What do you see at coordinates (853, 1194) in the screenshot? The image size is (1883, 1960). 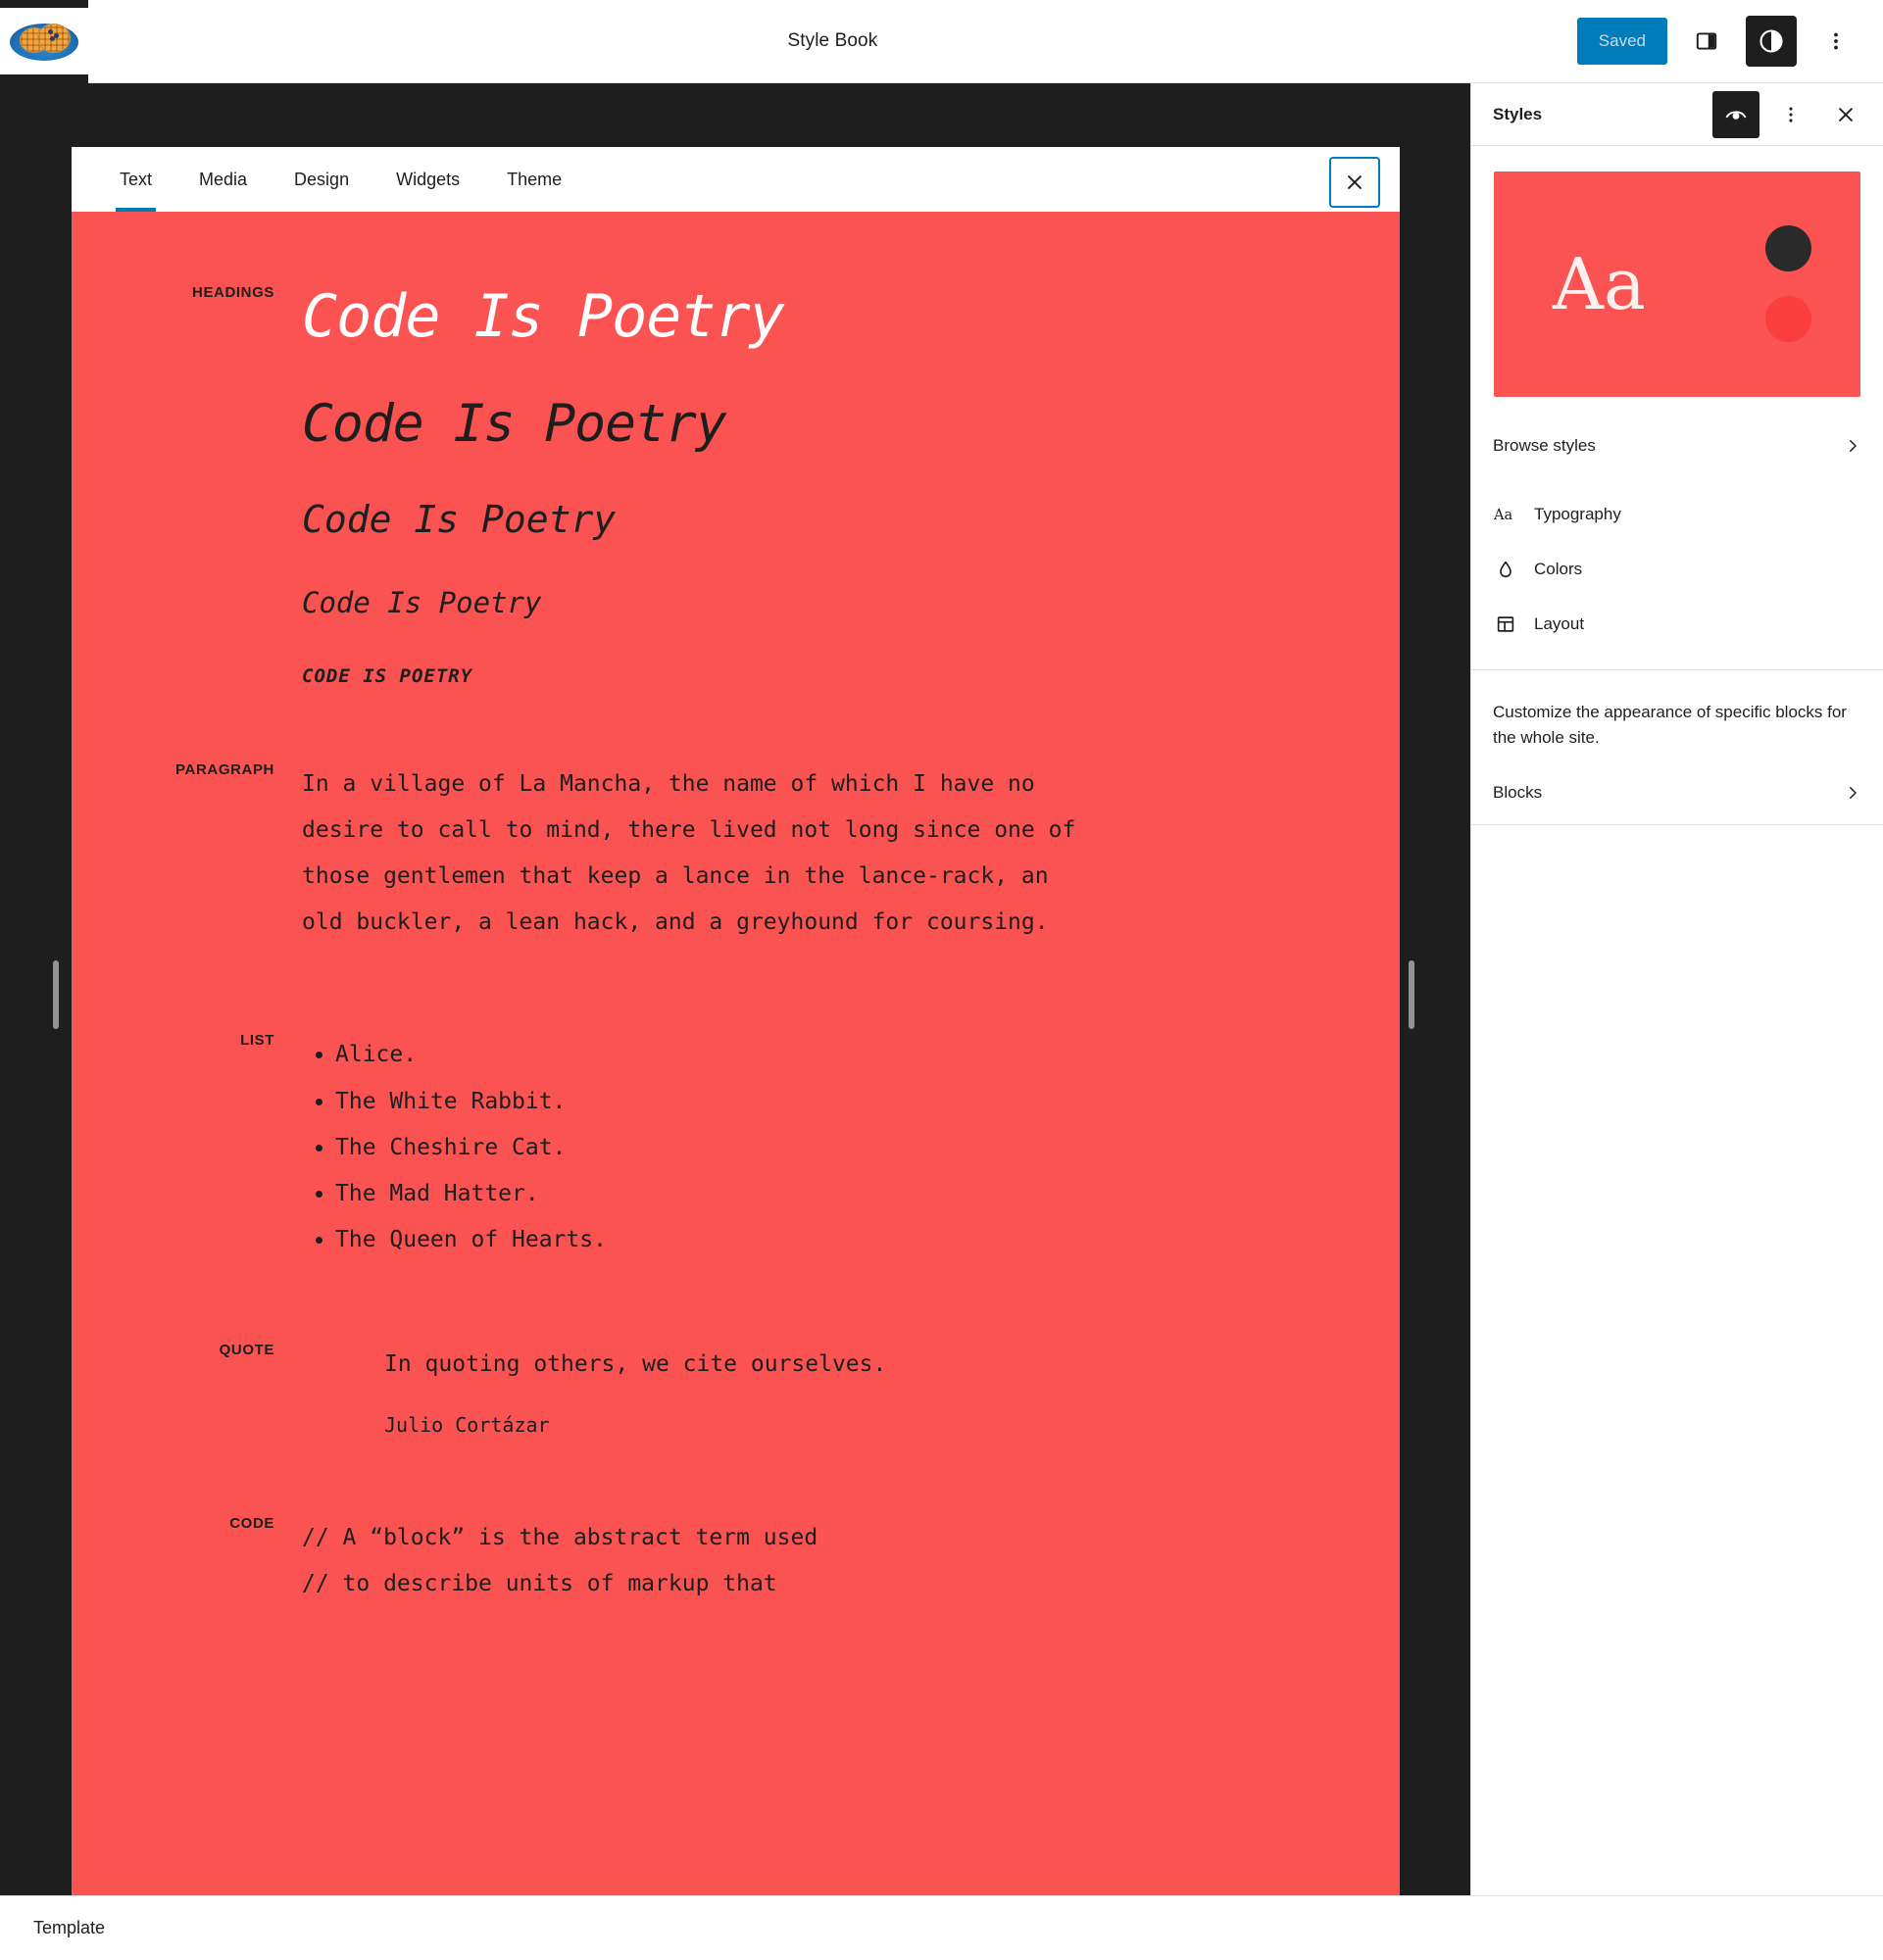 I see `list-item: The Mad Hatter.` at bounding box center [853, 1194].